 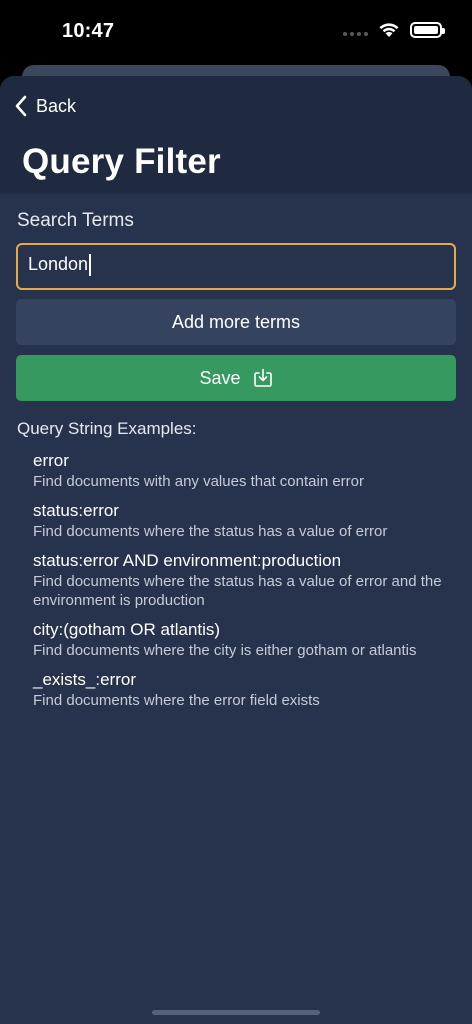 I want to click on save-button: Save, so click(x=236, y=378).